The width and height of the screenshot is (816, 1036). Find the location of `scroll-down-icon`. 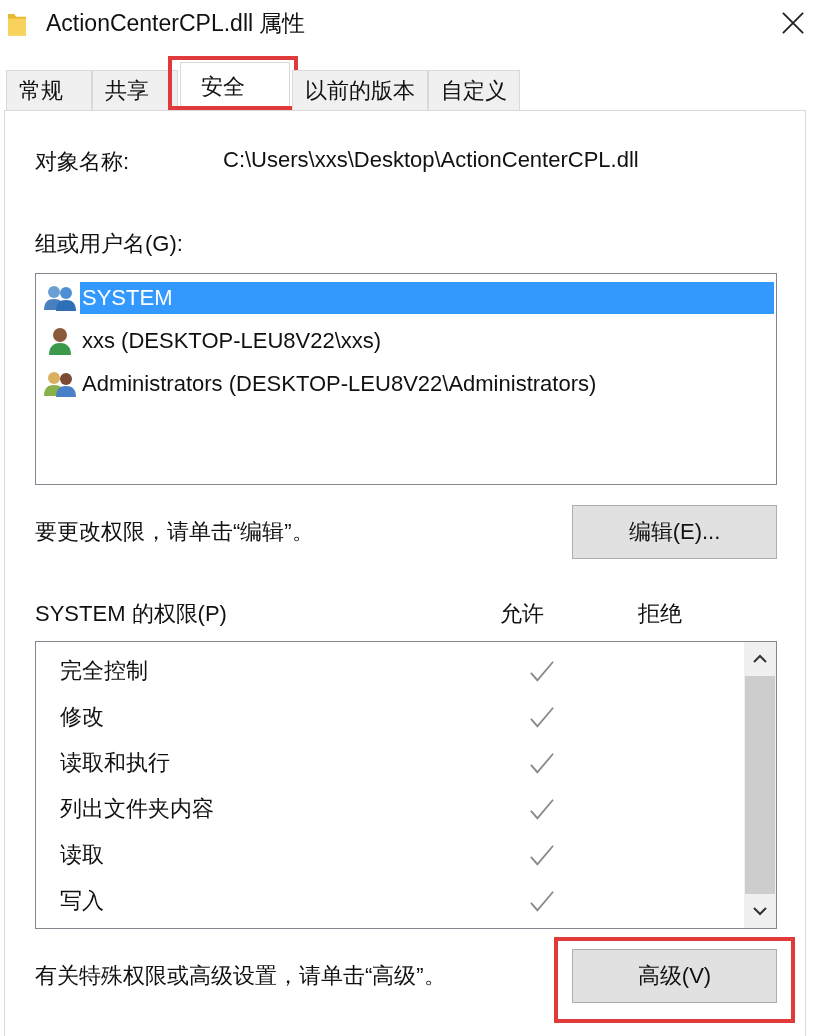

scroll-down-icon is located at coordinates (760, 911).